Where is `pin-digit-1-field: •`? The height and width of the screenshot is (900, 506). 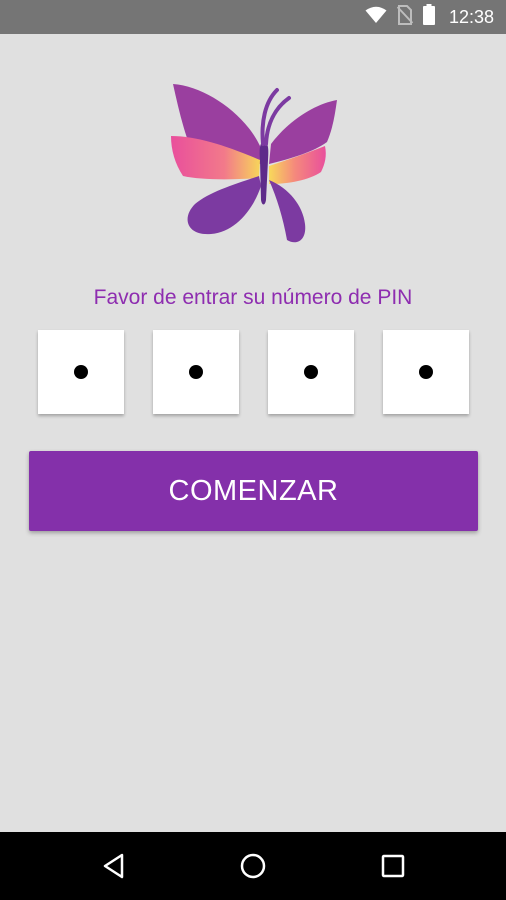 pin-digit-1-field: • is located at coordinates (81, 372).